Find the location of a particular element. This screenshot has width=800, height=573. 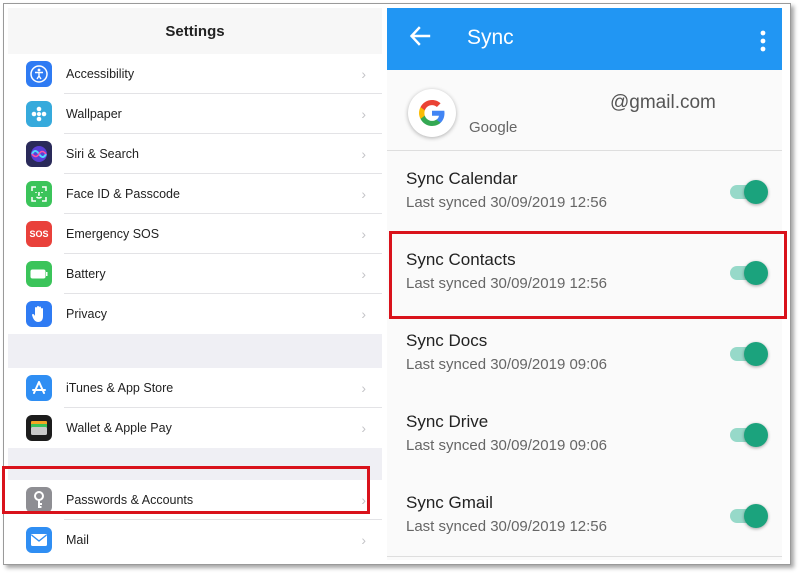

privacy-hand-icon is located at coordinates (39, 314).